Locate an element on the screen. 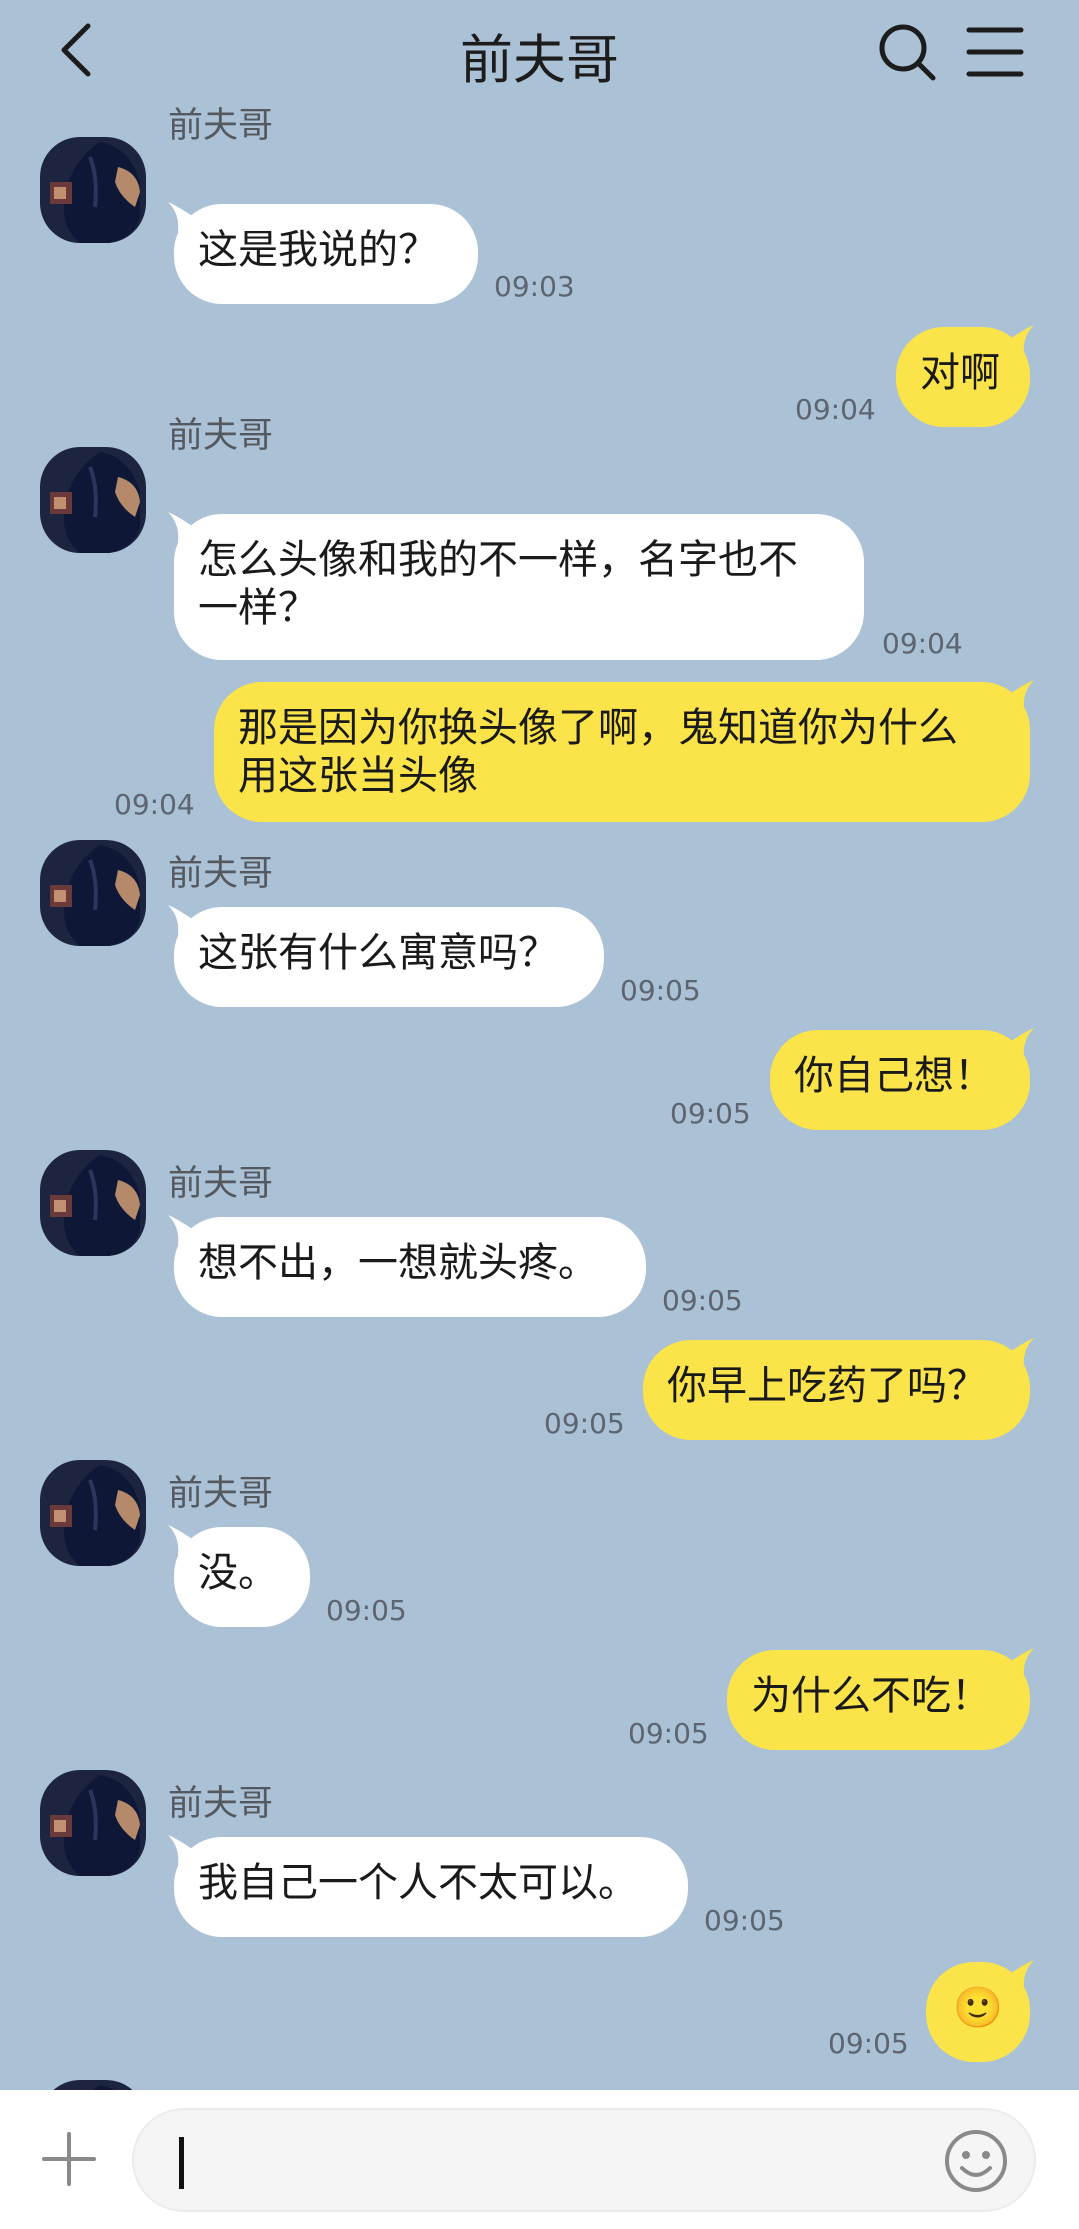 This screenshot has width=1079, height=2229. incoming-message-bubble: 没。 is located at coordinates (242, 1577).